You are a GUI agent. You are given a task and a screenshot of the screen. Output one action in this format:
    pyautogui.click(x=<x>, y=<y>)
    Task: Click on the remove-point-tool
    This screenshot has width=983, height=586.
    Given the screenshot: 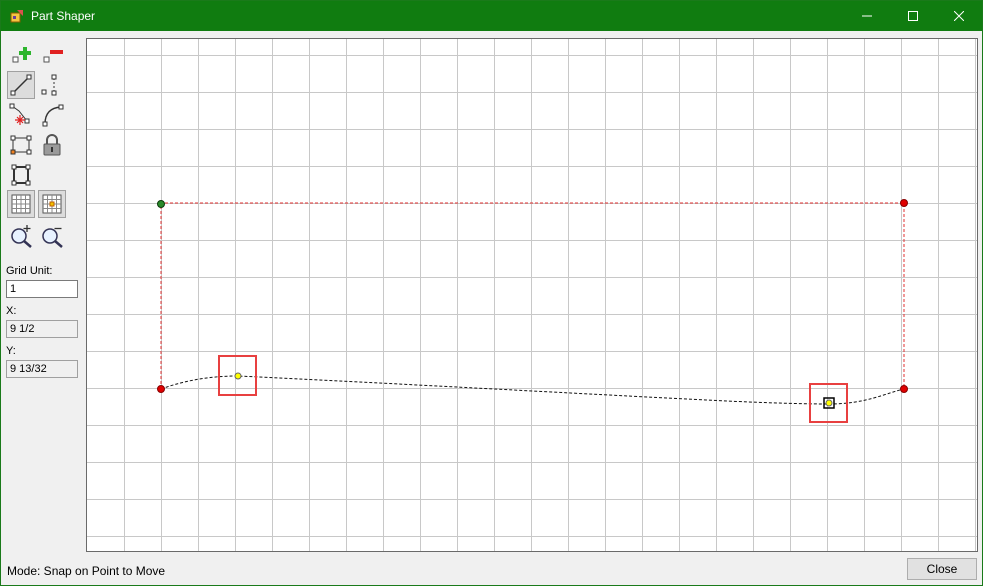 What is the action you would take?
    pyautogui.click(x=52, y=55)
    